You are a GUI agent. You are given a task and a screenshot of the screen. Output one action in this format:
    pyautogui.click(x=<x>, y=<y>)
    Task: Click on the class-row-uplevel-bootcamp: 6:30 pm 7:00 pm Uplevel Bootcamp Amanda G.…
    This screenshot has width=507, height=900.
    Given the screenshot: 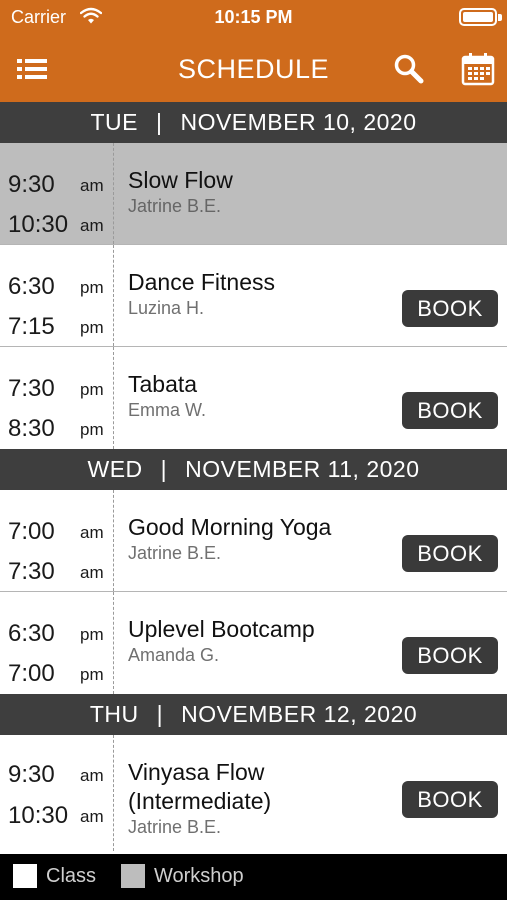 What is the action you would take?
    pyautogui.click(x=253, y=643)
    